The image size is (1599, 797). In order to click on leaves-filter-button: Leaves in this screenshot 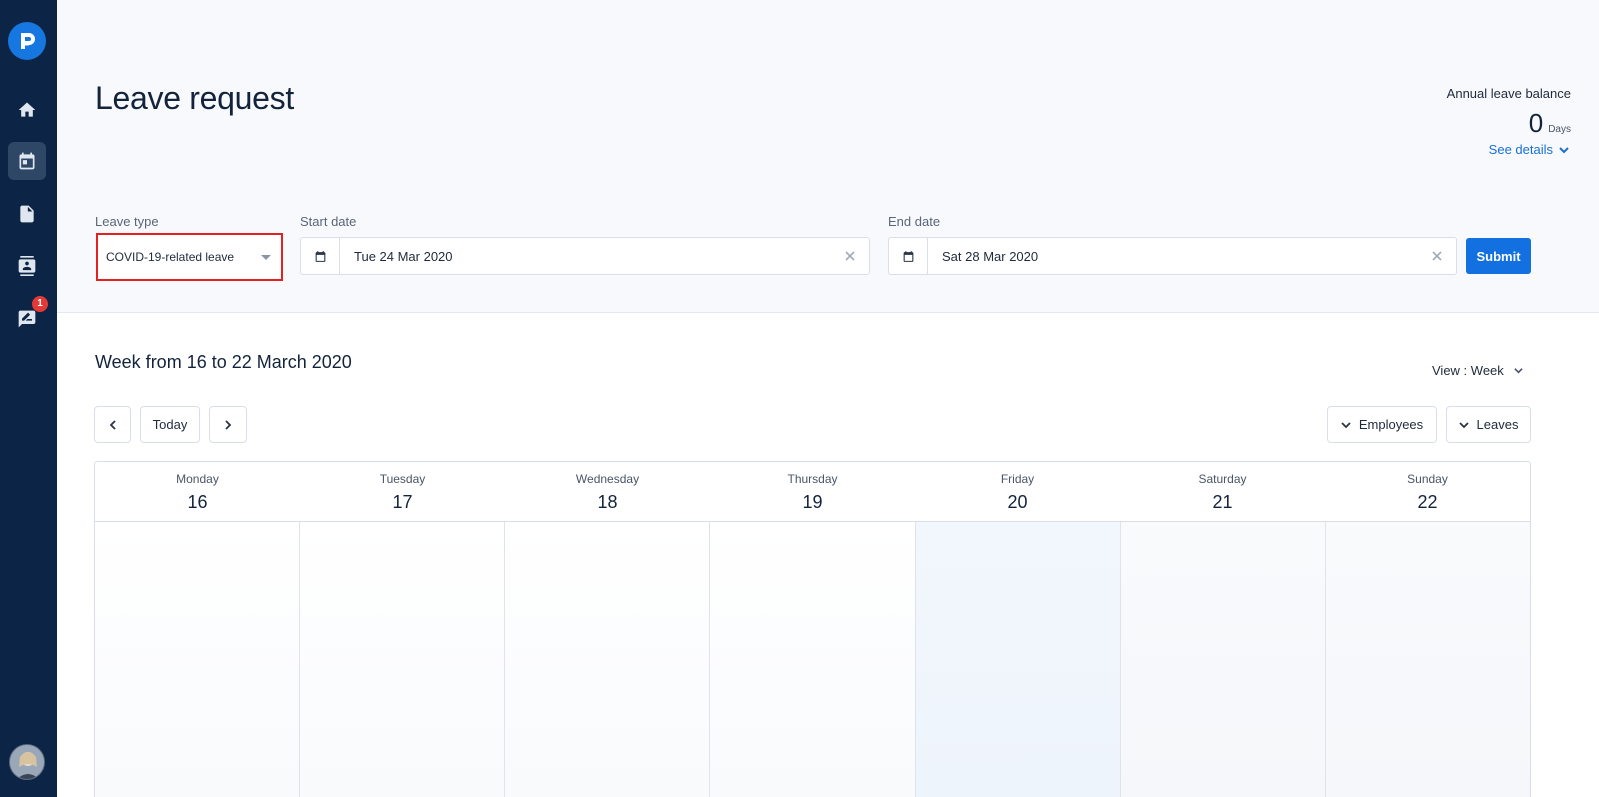, I will do `click(1488, 424)`.